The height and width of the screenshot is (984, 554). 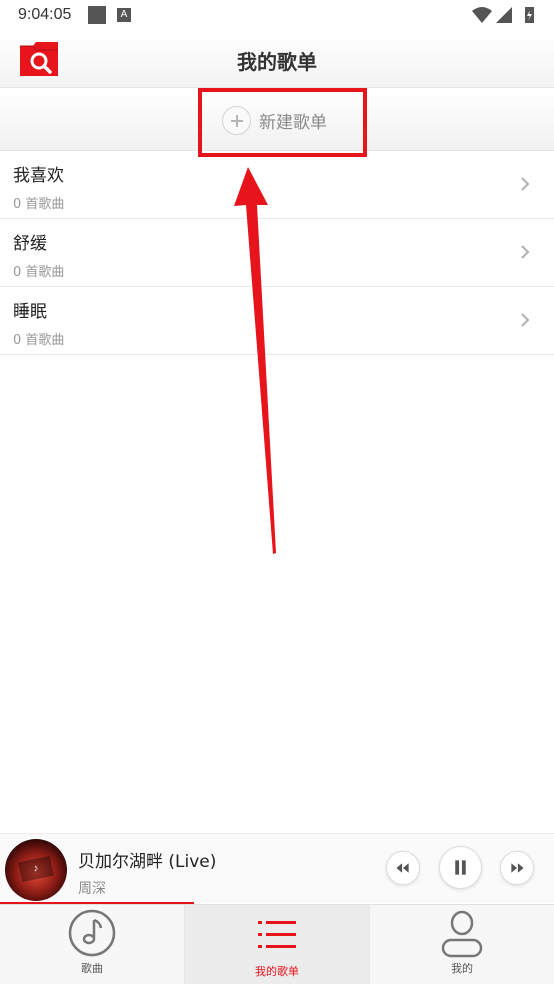 I want to click on bottom-tab-bar: 歌曲 我的歌单 我的, so click(x=277, y=944).